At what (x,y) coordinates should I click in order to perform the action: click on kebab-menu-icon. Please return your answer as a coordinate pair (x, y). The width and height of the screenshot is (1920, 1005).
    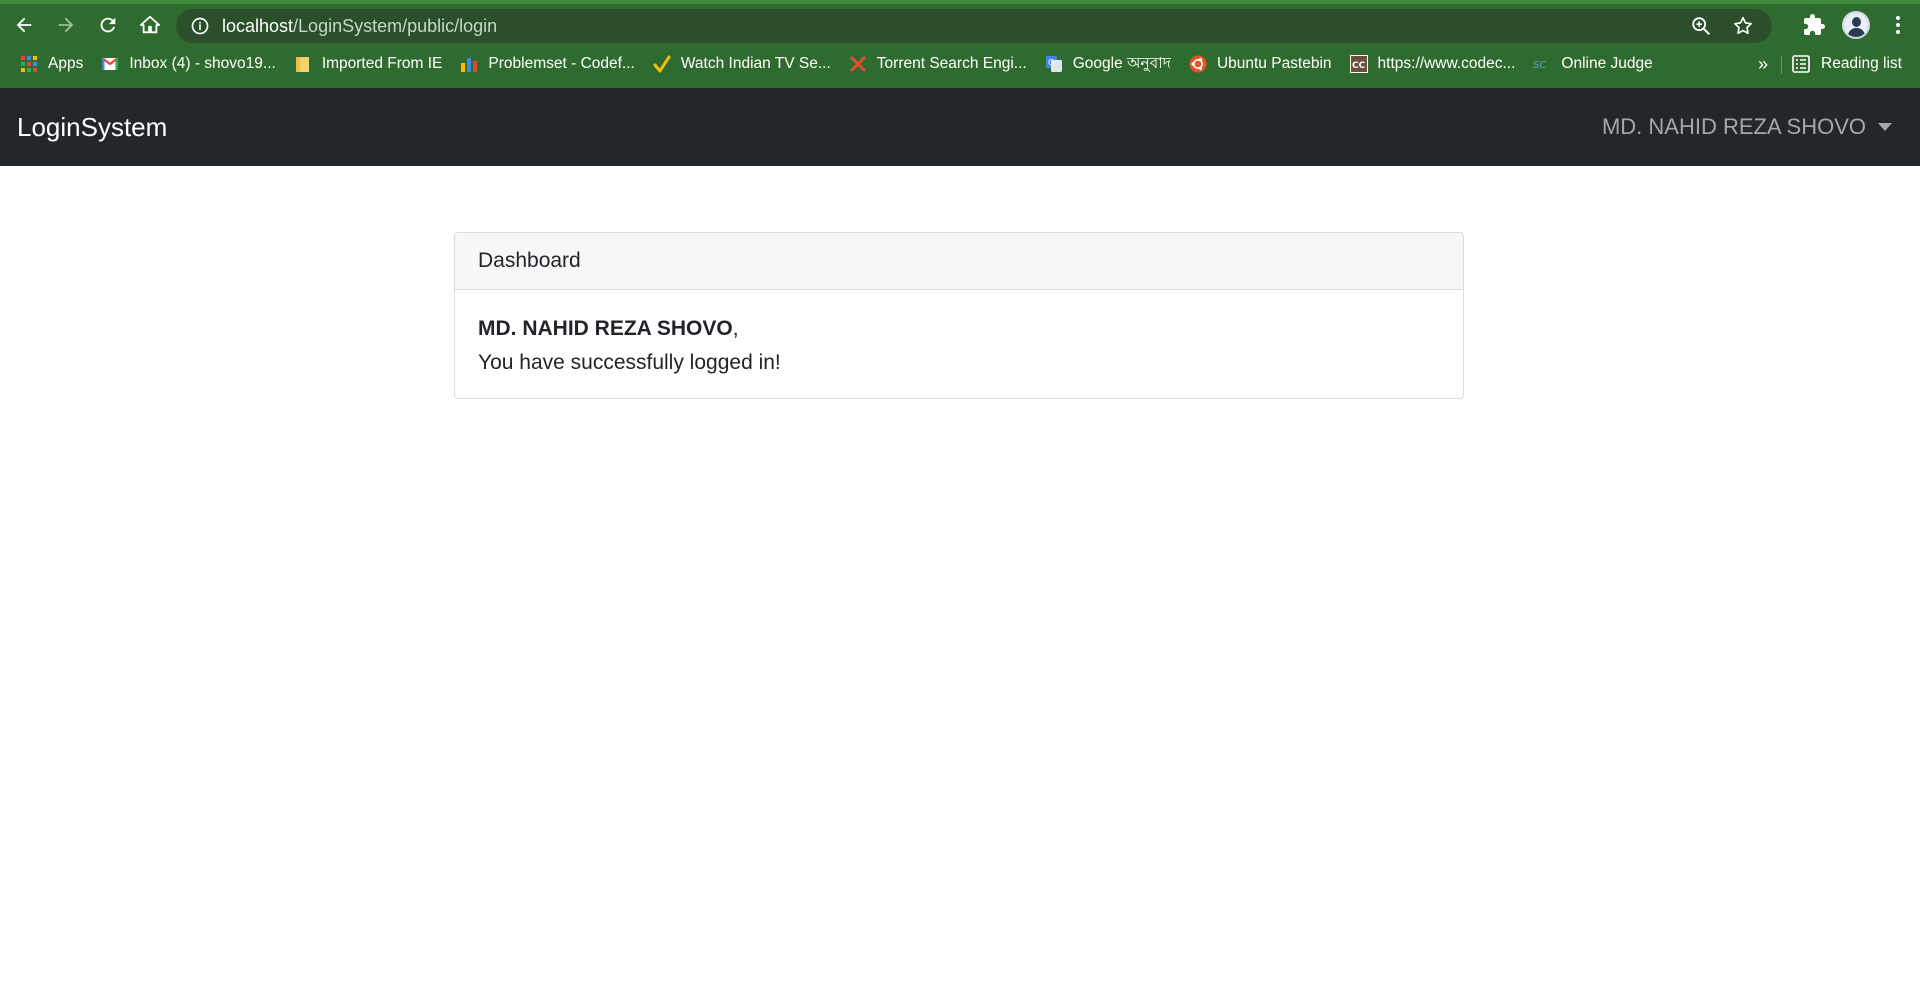
    Looking at the image, I should click on (1898, 25).